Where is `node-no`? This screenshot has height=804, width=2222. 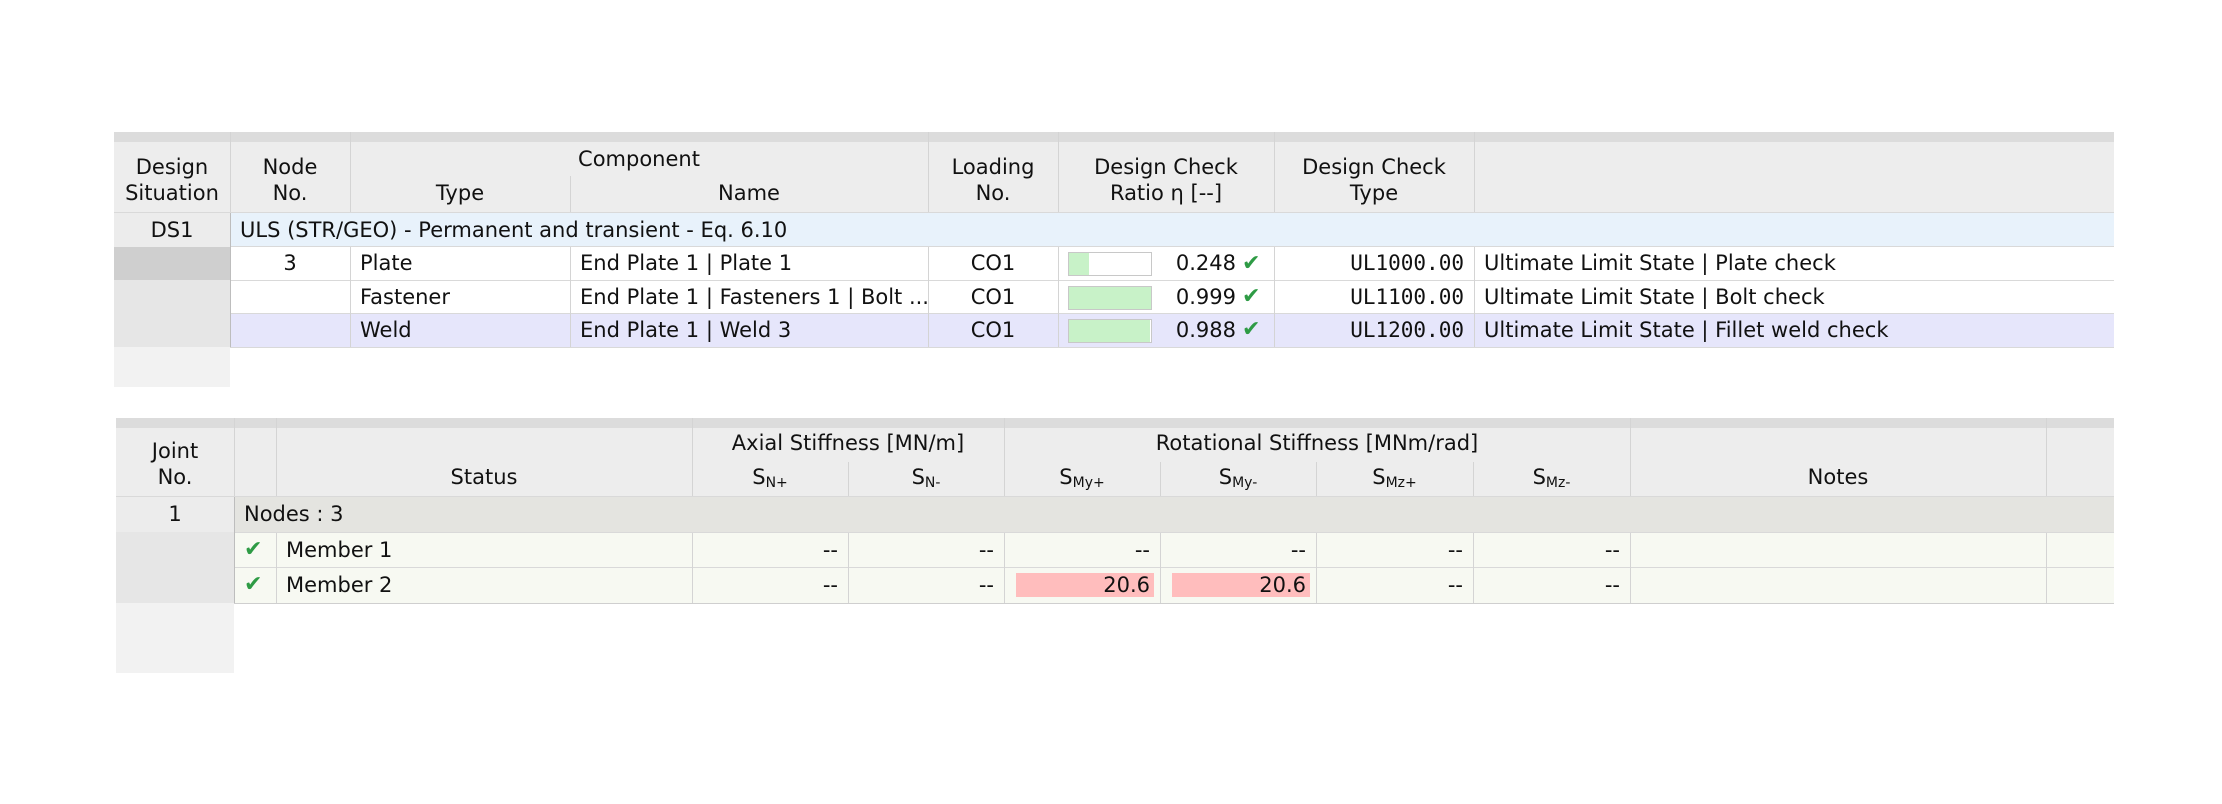
node-no is located at coordinates (290, 297).